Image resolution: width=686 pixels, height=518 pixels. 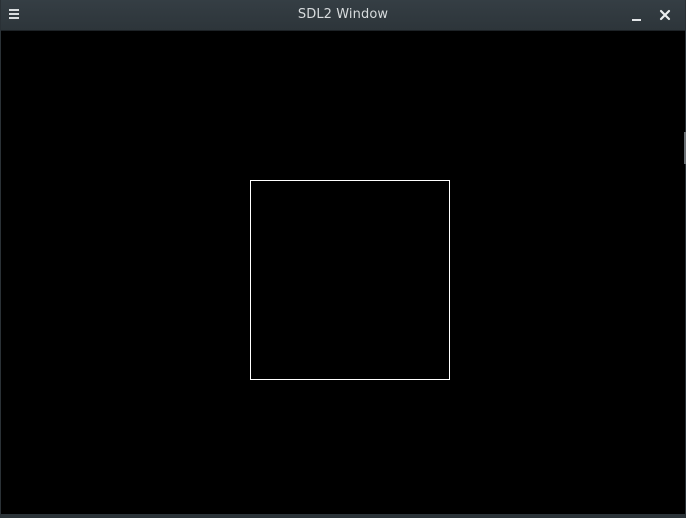 I want to click on white-outlined-square, so click(x=350, y=280).